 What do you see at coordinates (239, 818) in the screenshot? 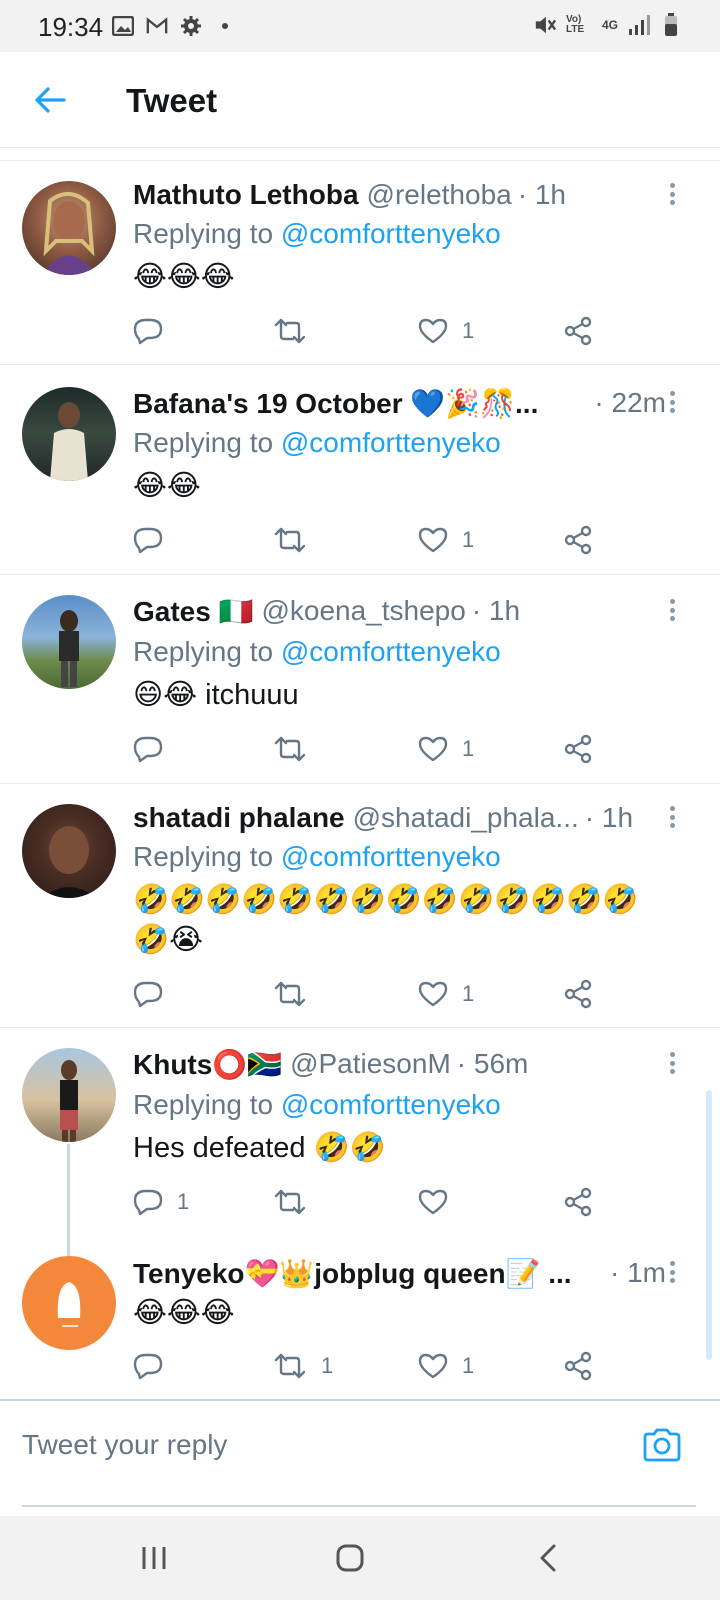
I see `tweet-author-name: shatadi phalane` at bounding box center [239, 818].